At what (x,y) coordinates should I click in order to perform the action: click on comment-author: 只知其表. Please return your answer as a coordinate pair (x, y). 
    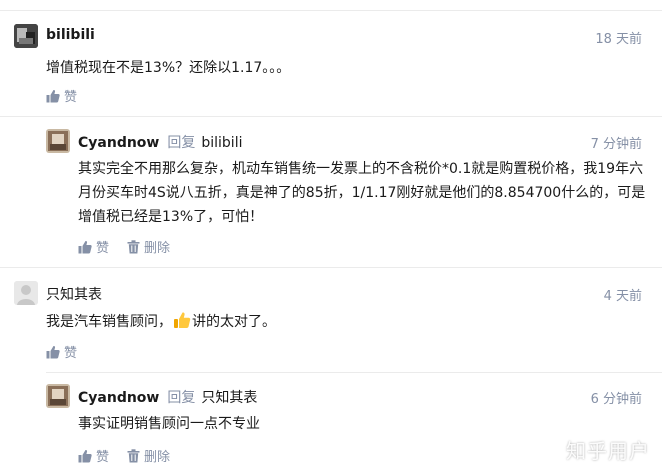
    Looking at the image, I should click on (74, 294).